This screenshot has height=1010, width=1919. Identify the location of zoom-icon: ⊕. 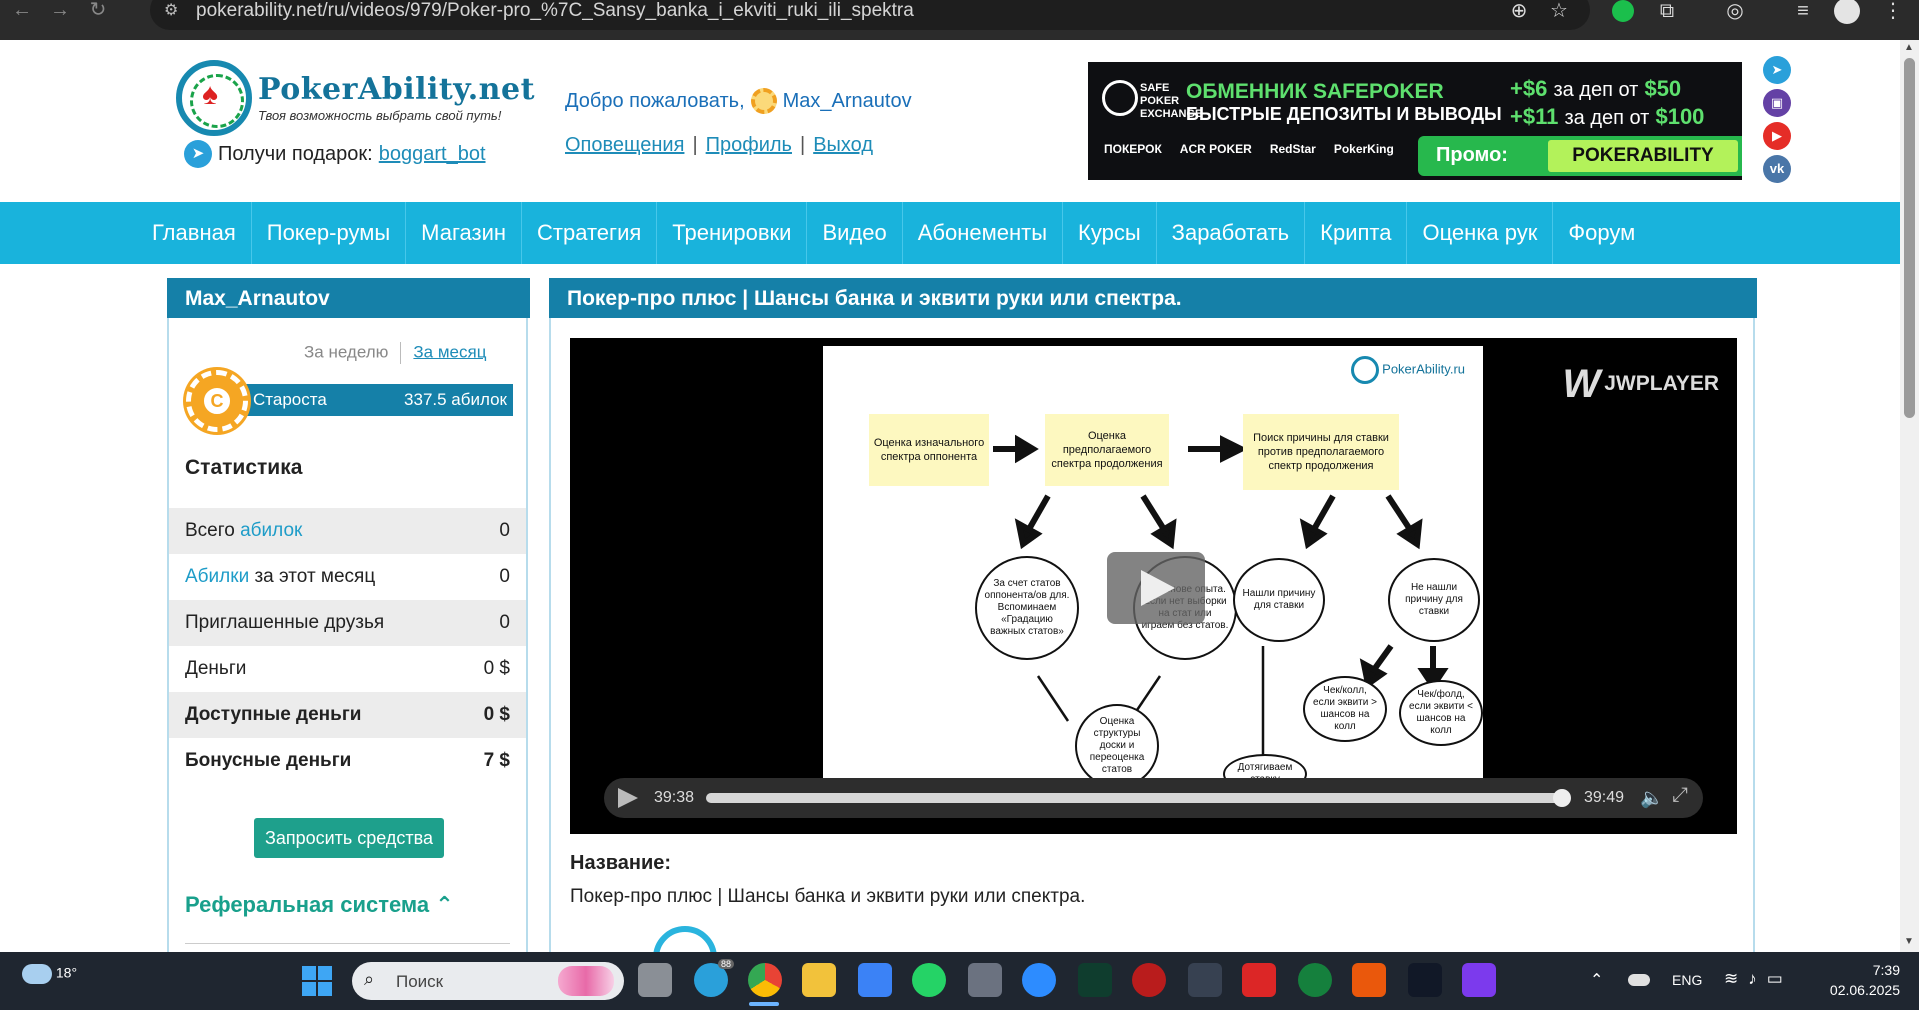
(1519, 13).